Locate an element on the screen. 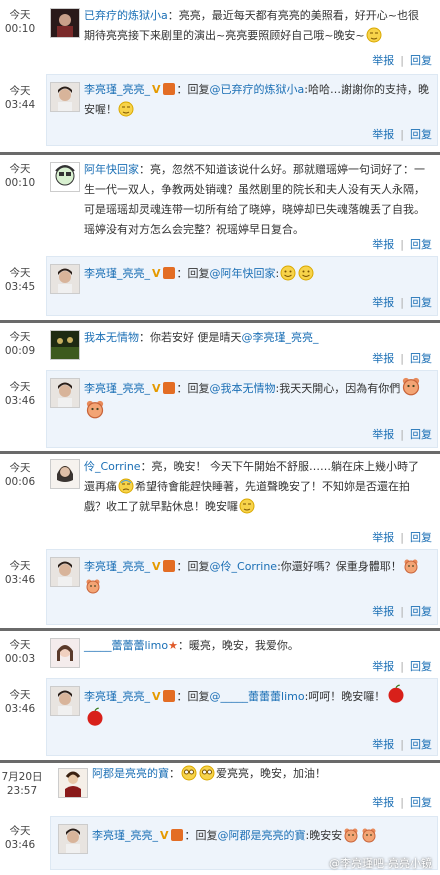  comment-text: 我本无情物：你若安好 便是晴天@李亮瑾_亮亮_ is located at coordinates (201, 337).